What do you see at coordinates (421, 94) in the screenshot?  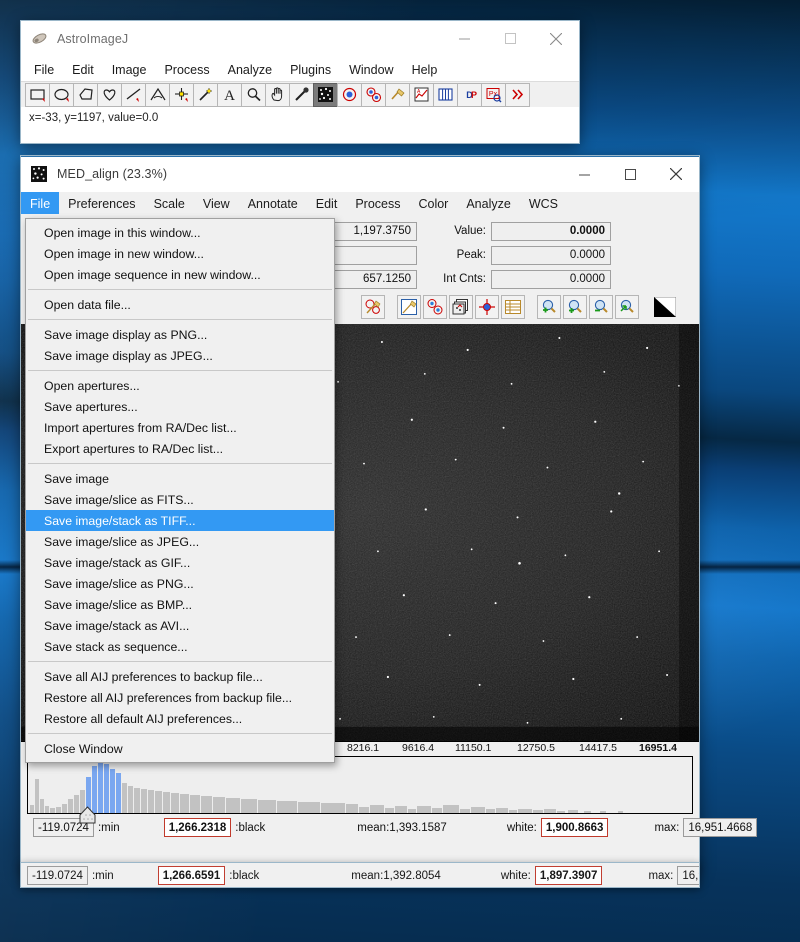 I see `plot-window-tool: A` at bounding box center [421, 94].